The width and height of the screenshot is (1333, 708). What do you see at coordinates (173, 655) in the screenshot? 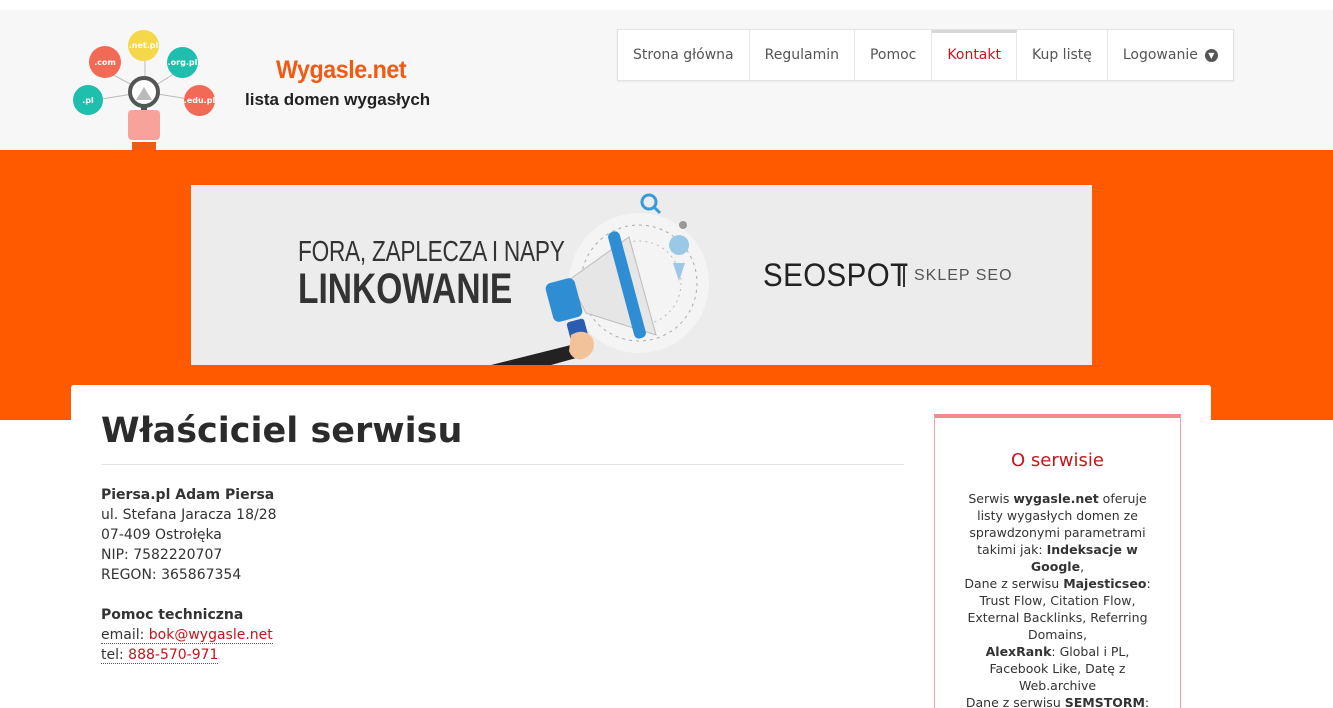
I see `phone-value: 888-570-971` at bounding box center [173, 655].